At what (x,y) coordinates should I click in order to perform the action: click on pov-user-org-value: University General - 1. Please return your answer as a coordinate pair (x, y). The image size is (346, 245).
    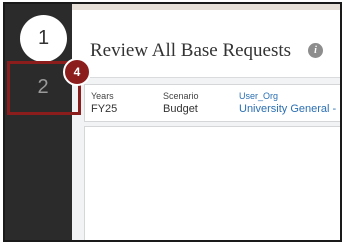
    Looking at the image, I should click on (290, 109).